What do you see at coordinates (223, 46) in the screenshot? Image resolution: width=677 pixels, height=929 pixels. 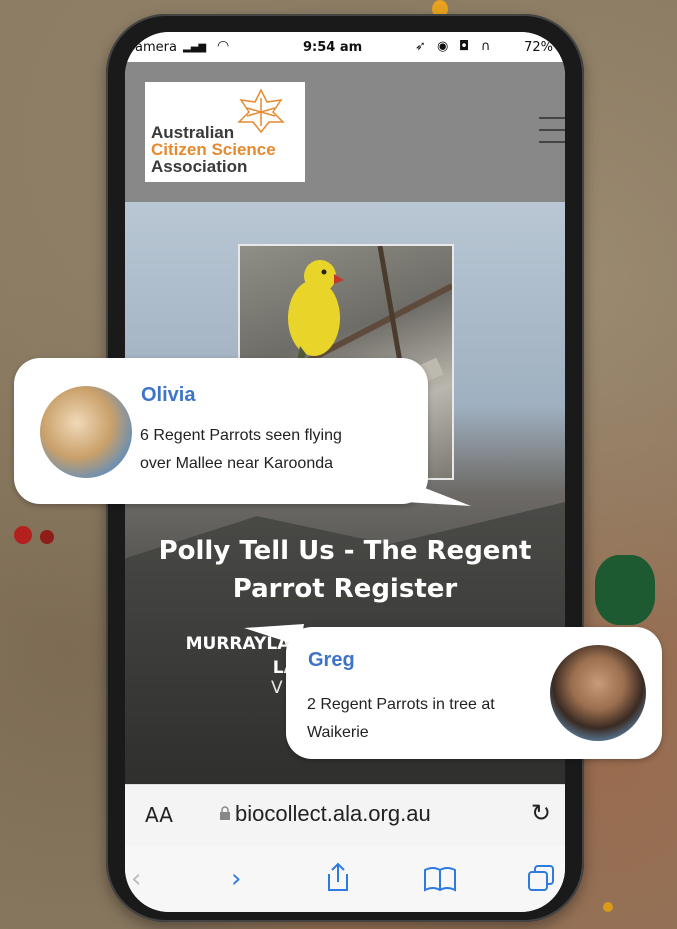 I see `wifi-icon: ◠` at bounding box center [223, 46].